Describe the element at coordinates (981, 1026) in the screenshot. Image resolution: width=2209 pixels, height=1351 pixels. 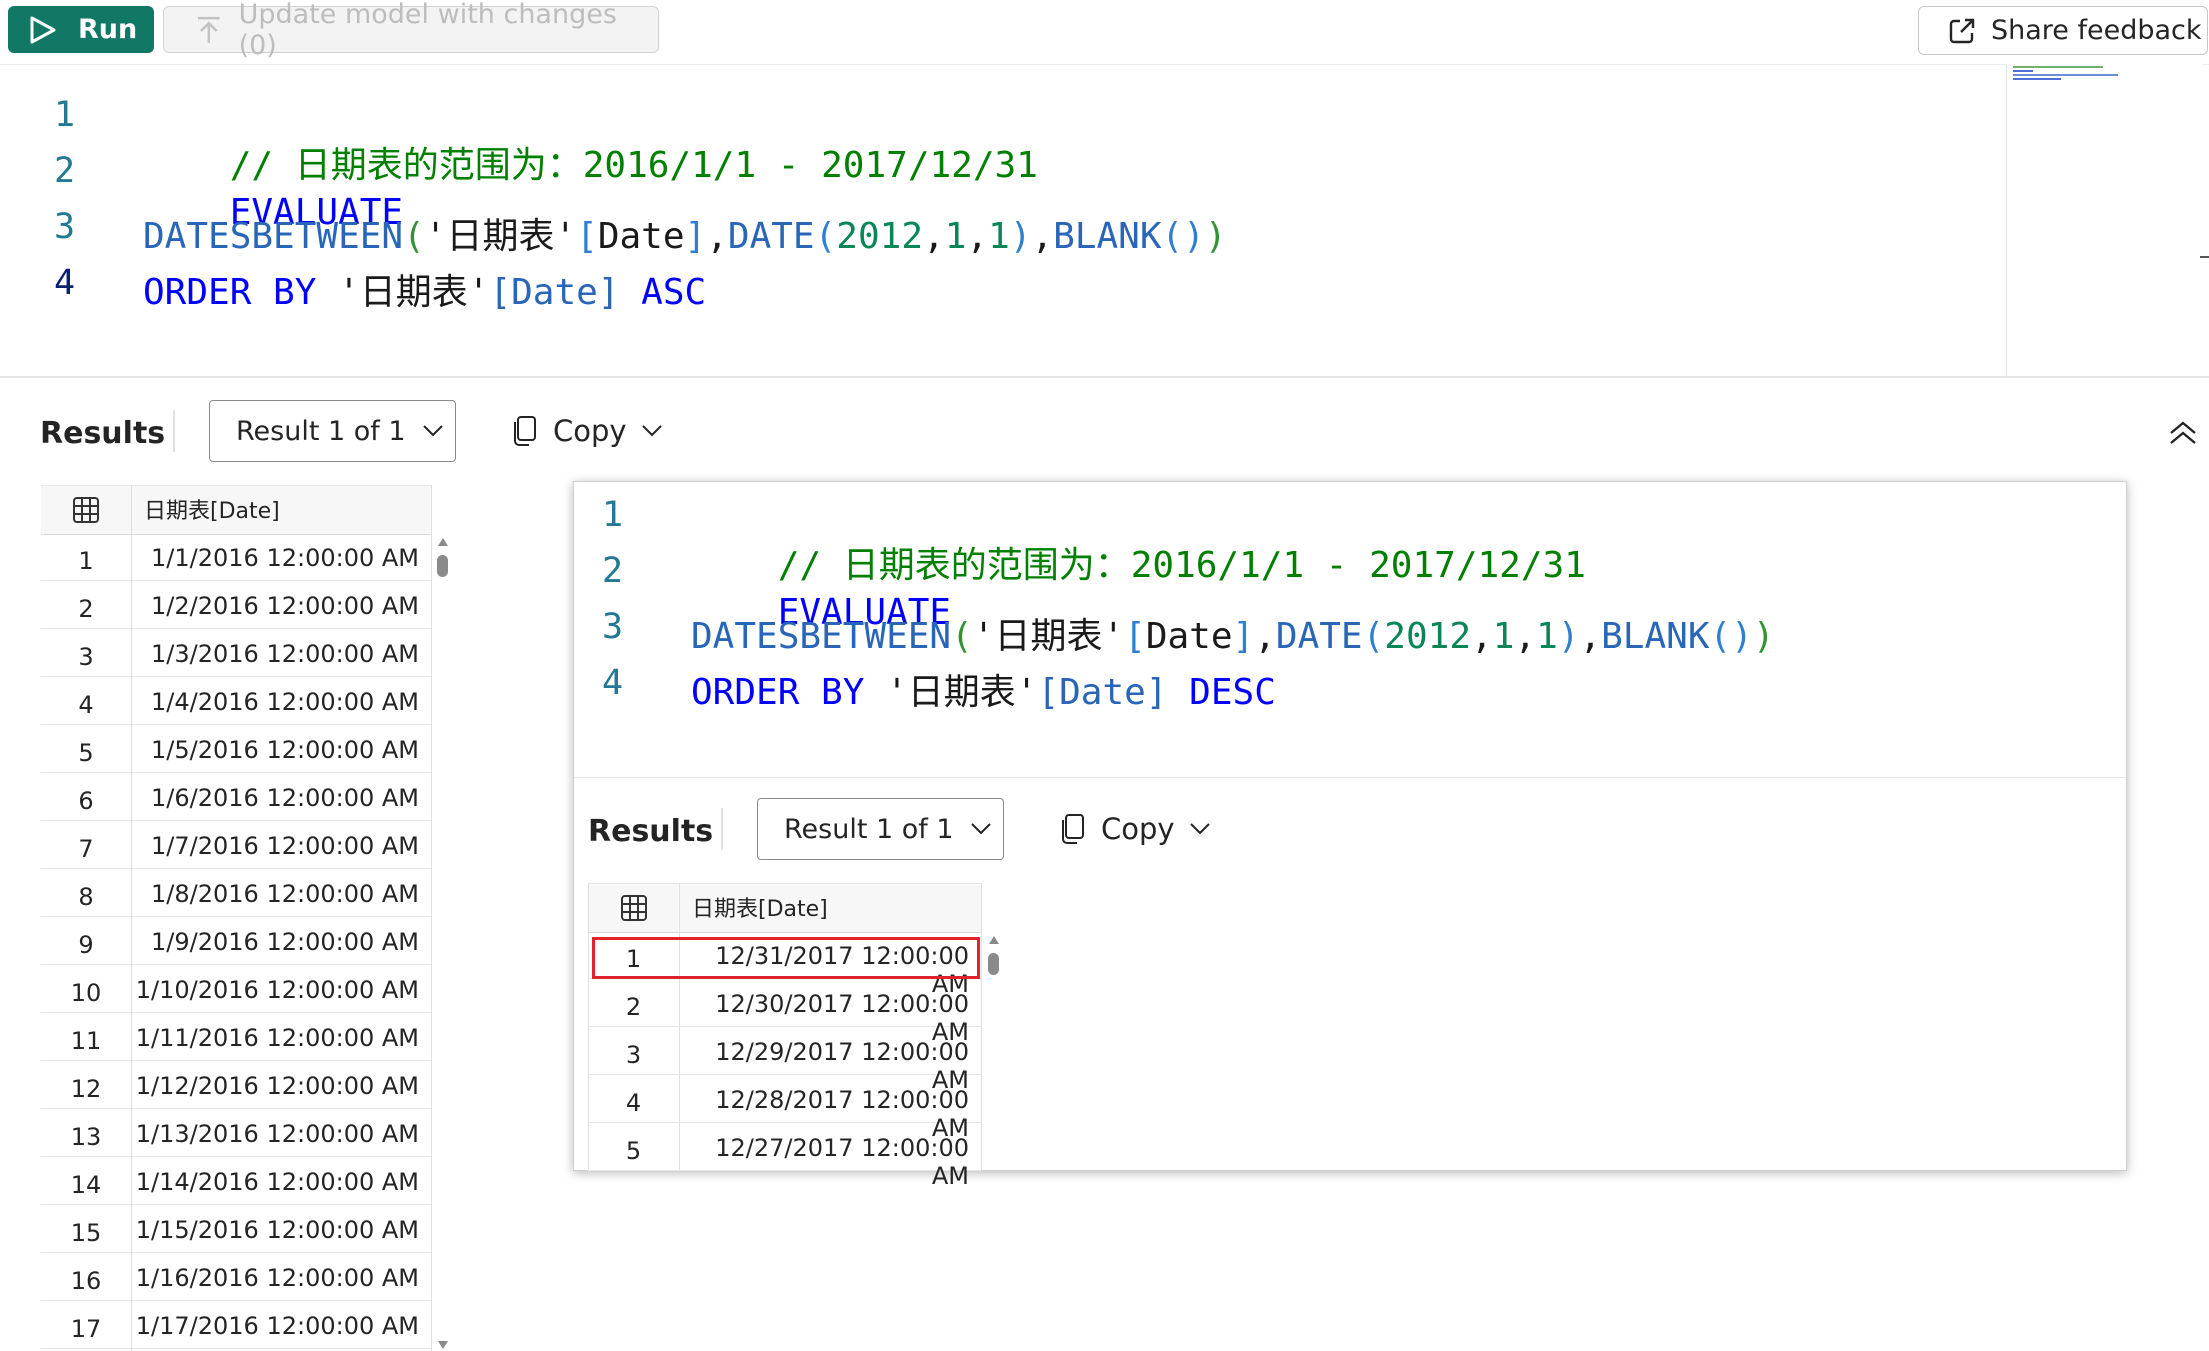
I see `column-divider` at that location.